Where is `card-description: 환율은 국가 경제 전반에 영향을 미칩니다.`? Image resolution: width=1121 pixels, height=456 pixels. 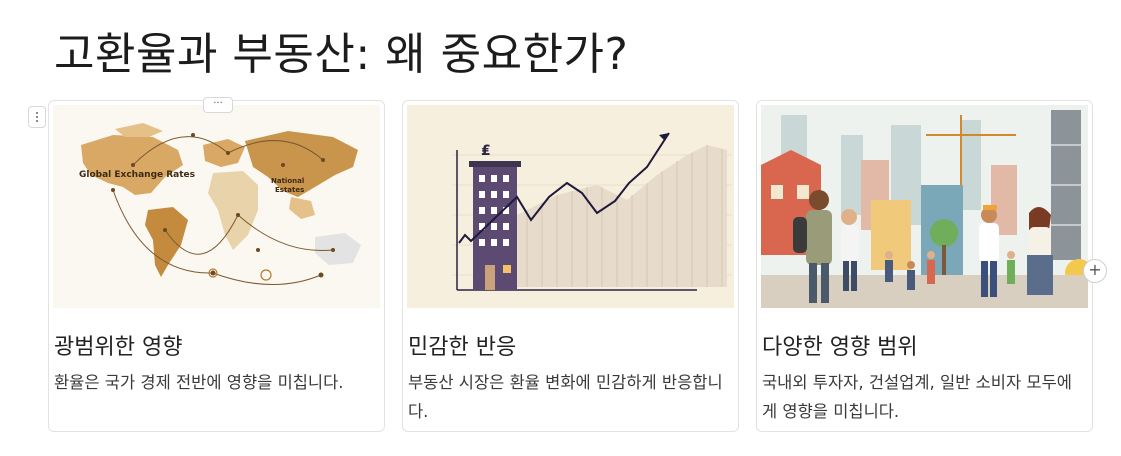 card-description: 환율은 국가 경제 전반에 영향을 미칩니다. is located at coordinates (199, 382).